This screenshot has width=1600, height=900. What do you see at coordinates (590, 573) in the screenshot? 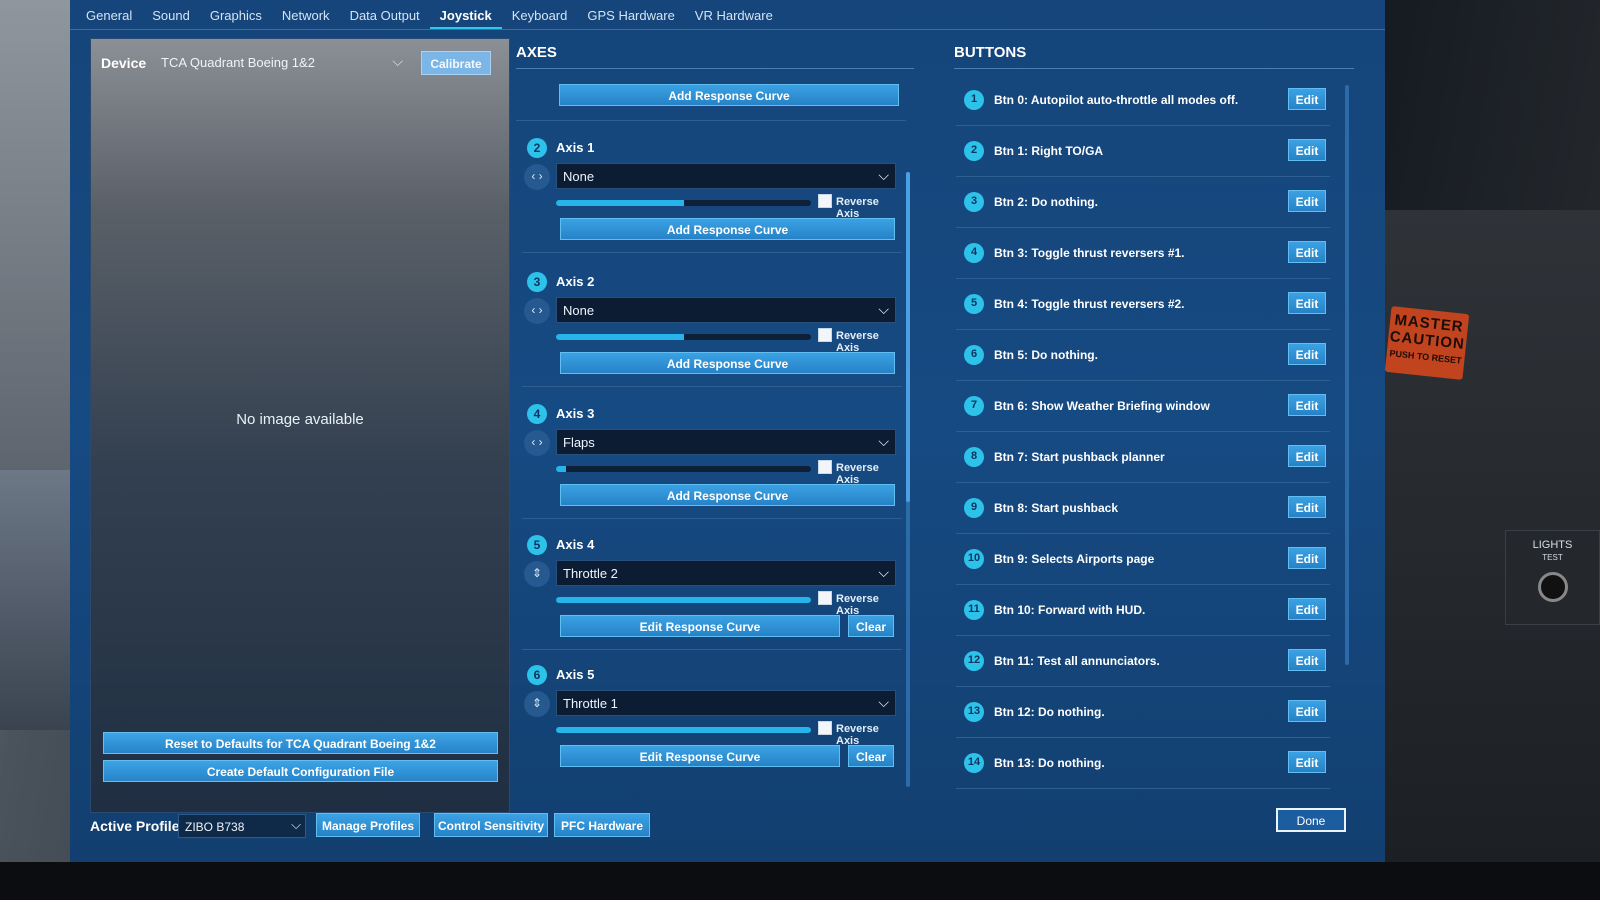
I see `axis-assignment-value: Throttle 2` at bounding box center [590, 573].